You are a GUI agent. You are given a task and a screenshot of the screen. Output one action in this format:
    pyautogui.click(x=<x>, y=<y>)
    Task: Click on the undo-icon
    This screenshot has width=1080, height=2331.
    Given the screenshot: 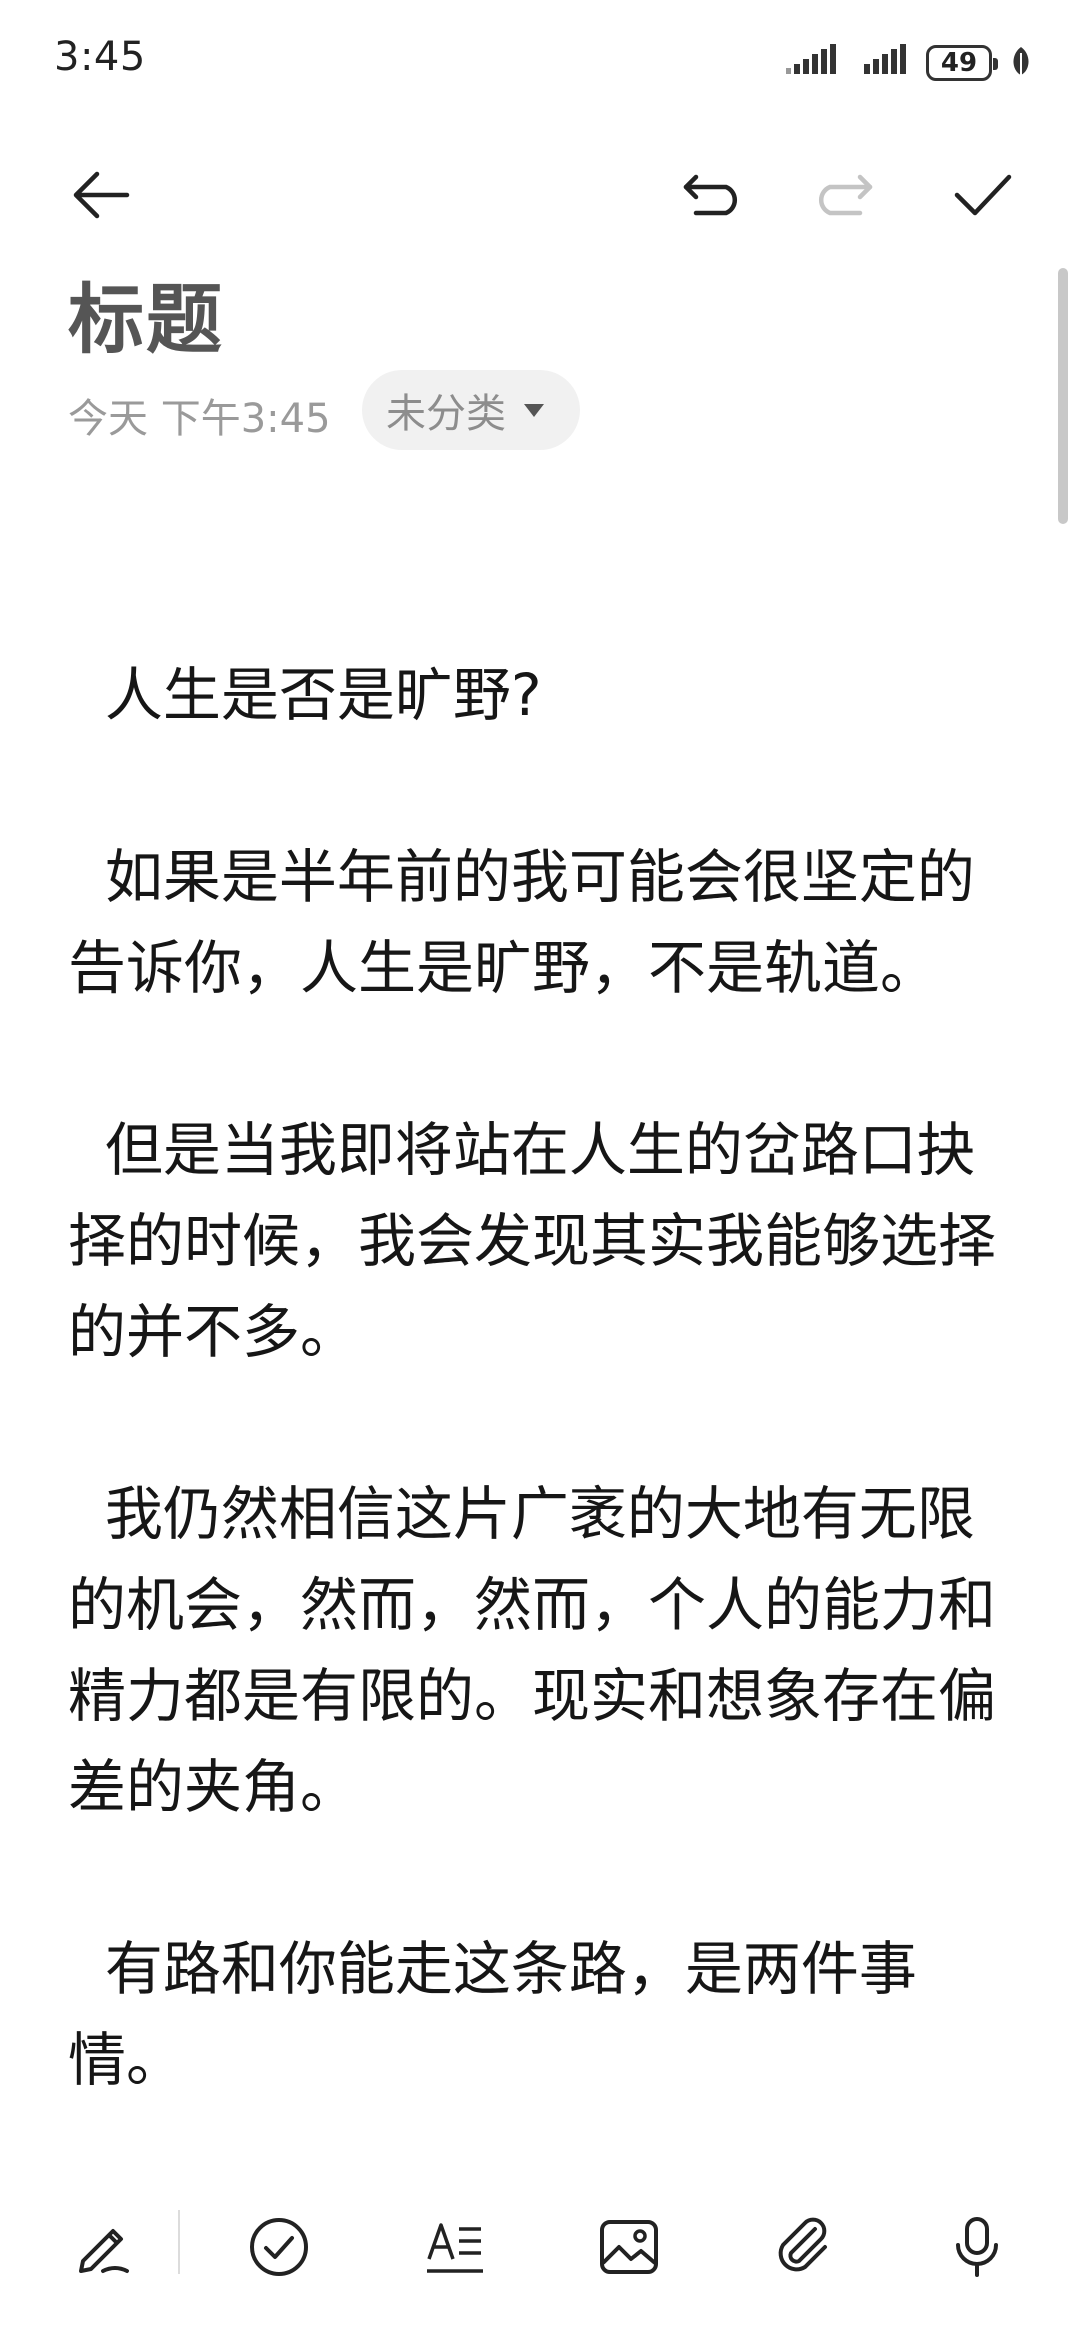 What is the action you would take?
    pyautogui.click(x=710, y=195)
    